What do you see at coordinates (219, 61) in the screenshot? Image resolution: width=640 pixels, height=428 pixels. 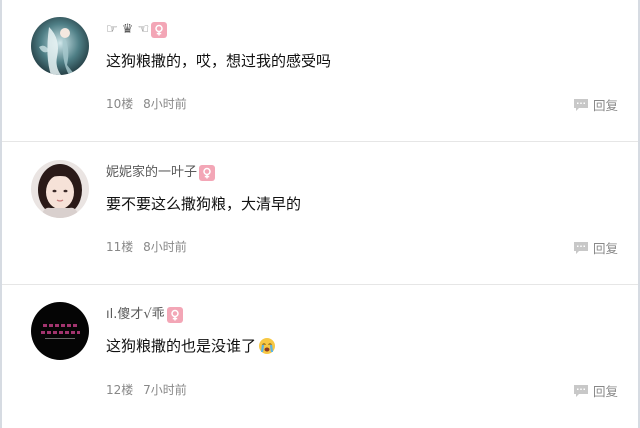 I see `comment-text: 这狗粮撒的，哎，想过我的感受吗` at bounding box center [219, 61].